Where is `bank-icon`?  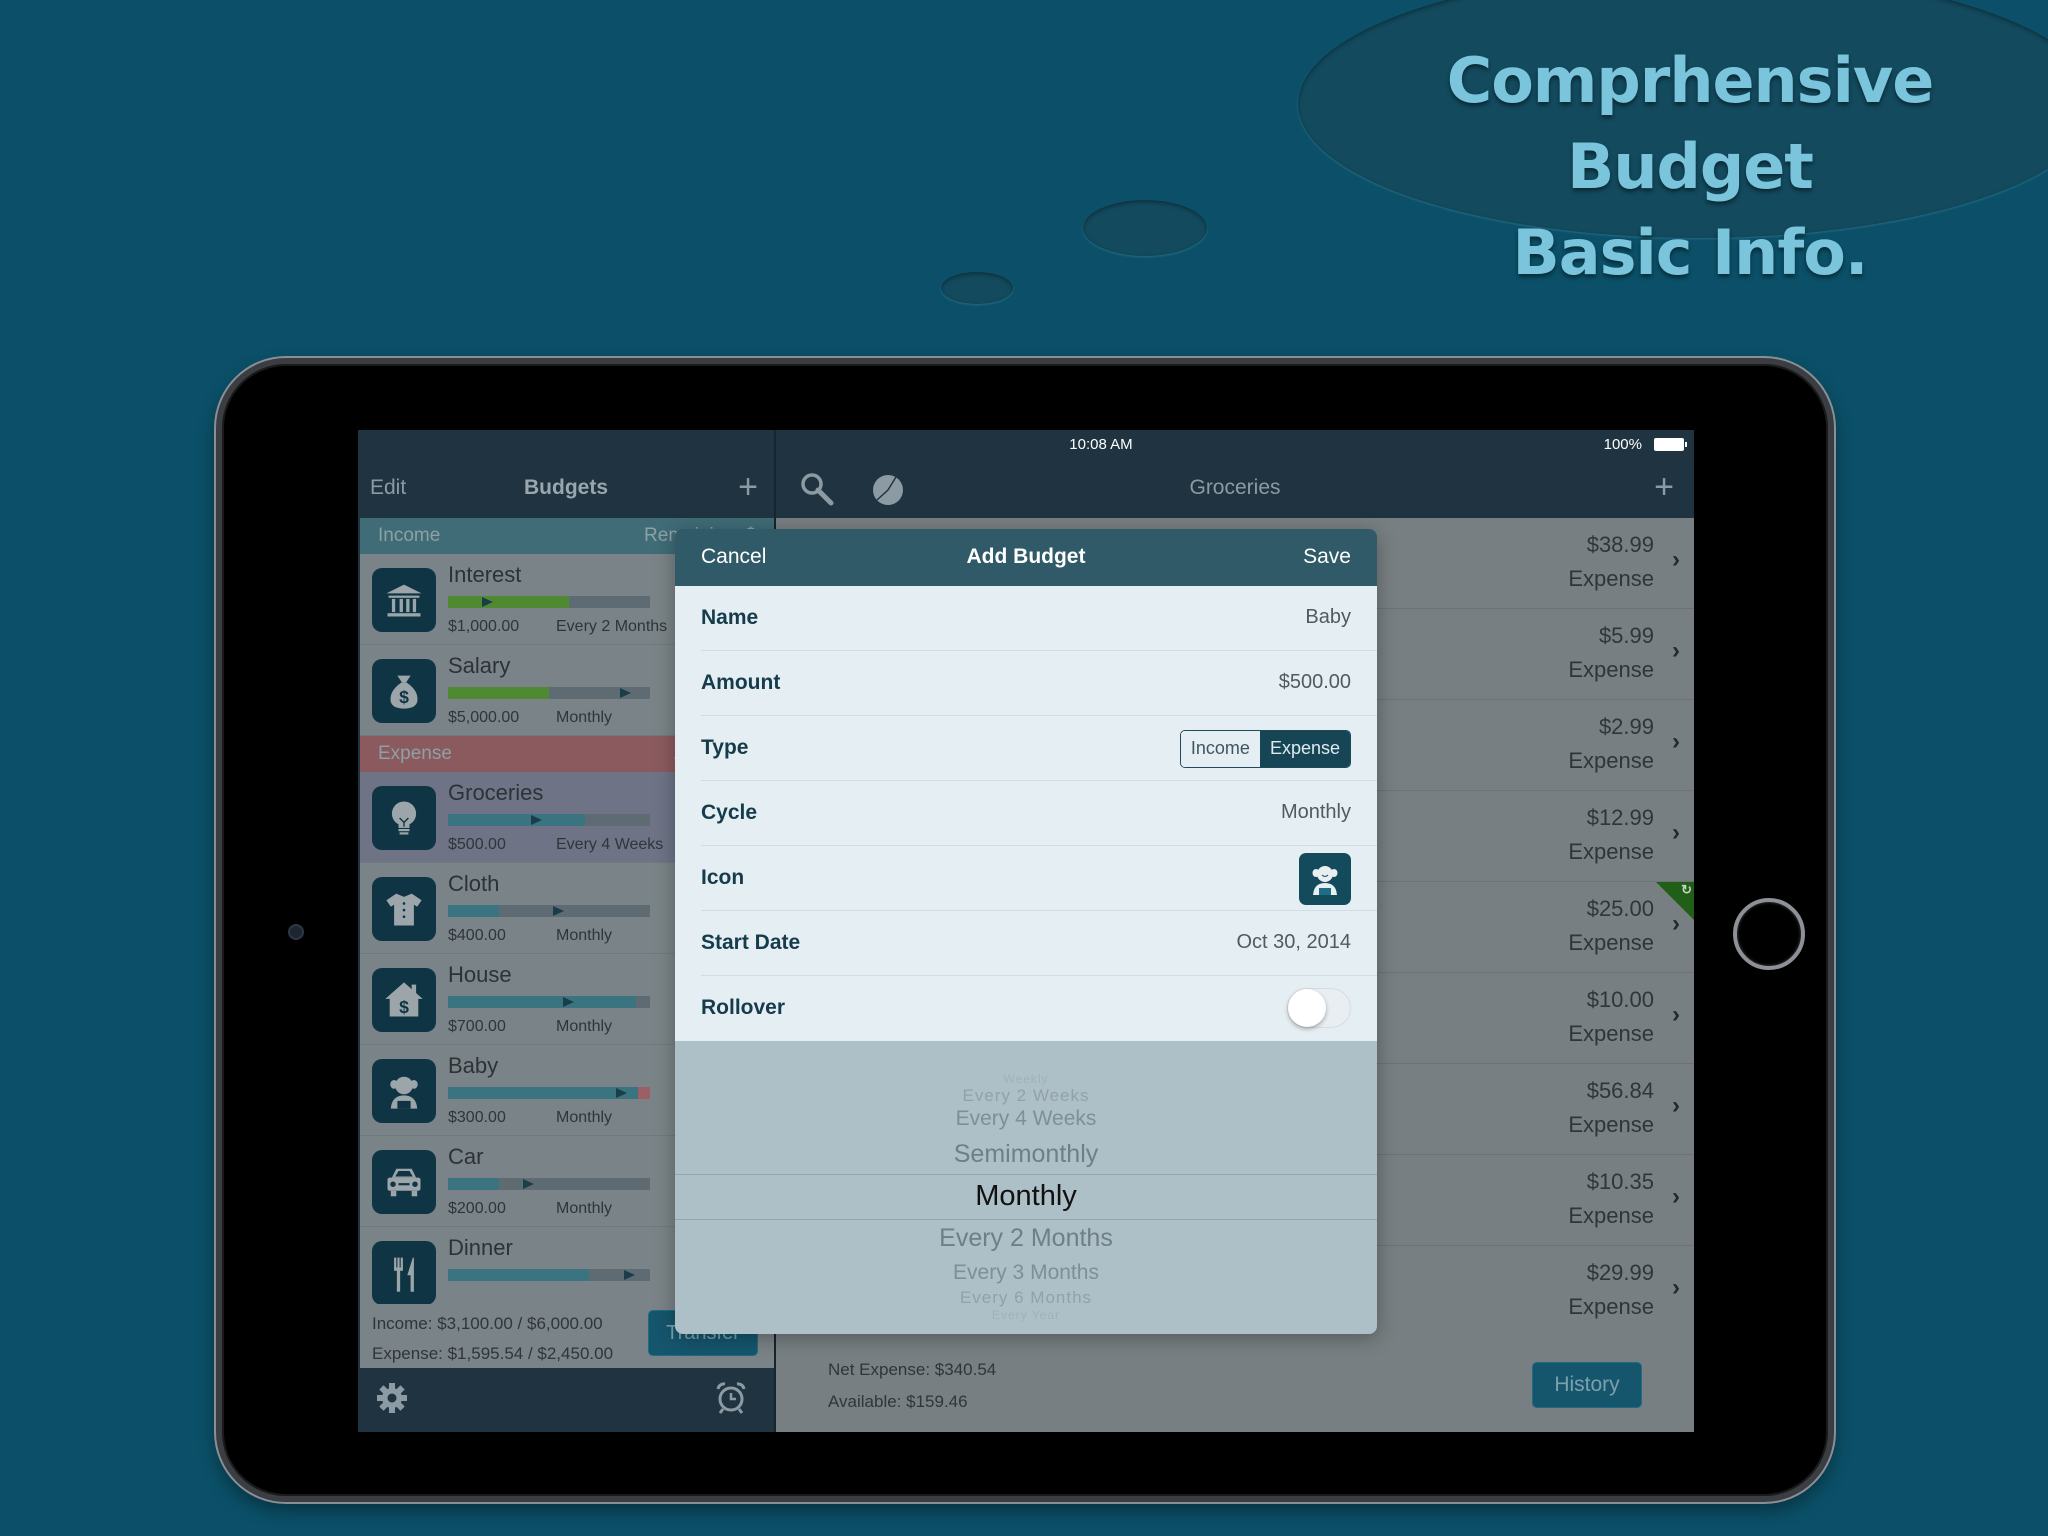
bank-icon is located at coordinates (404, 600).